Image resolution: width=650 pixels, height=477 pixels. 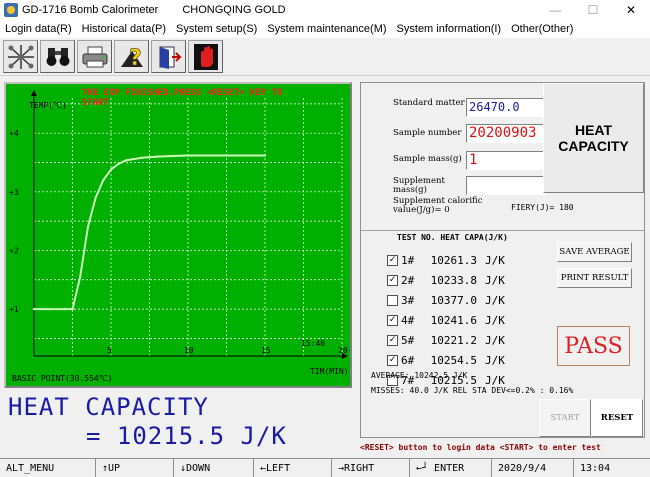 I want to click on menu-system-setup: System setup(S), so click(x=216, y=29).